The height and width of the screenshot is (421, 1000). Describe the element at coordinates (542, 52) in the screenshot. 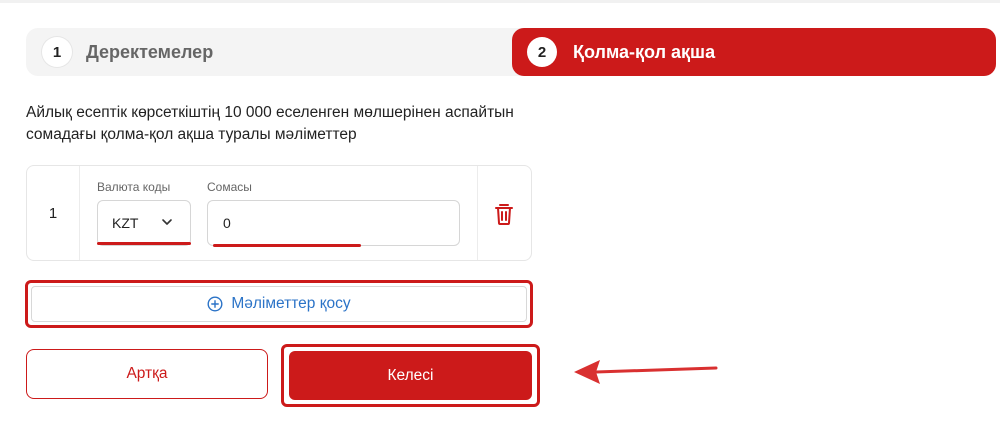

I see `step-number: 2` at that location.